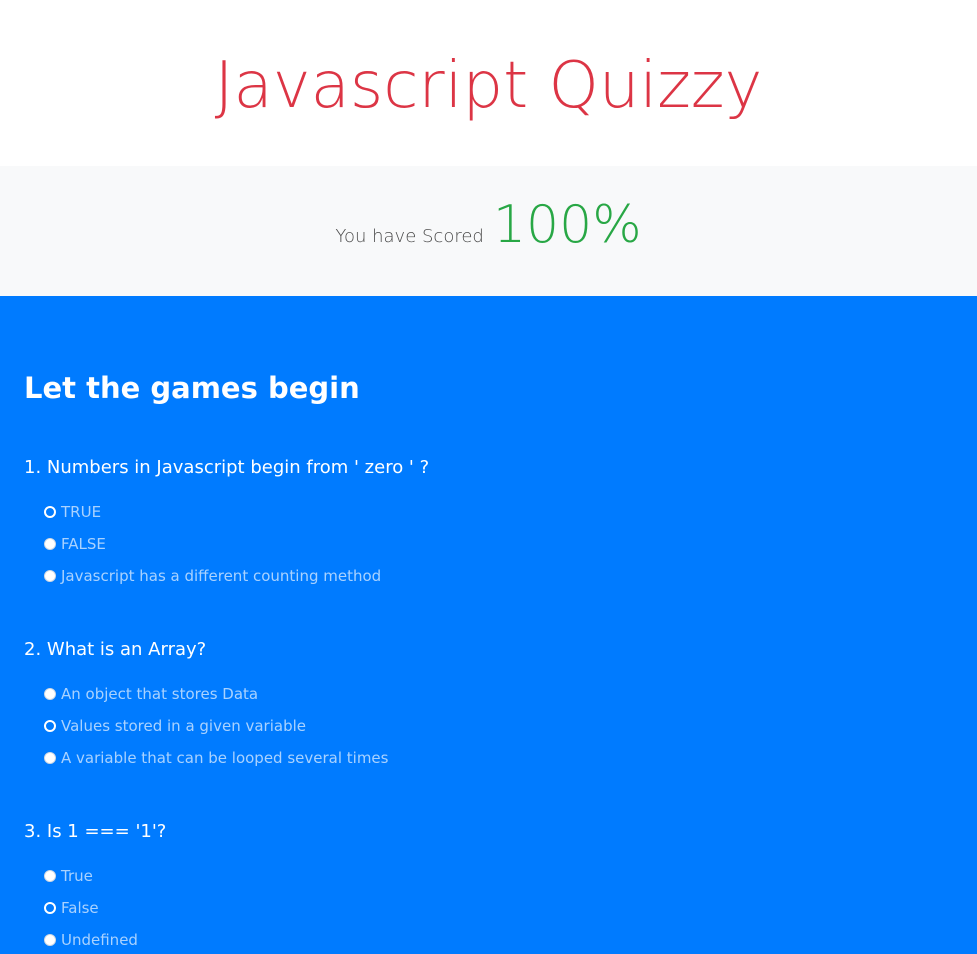  What do you see at coordinates (77, 876) in the screenshot?
I see `answer-label: True` at bounding box center [77, 876].